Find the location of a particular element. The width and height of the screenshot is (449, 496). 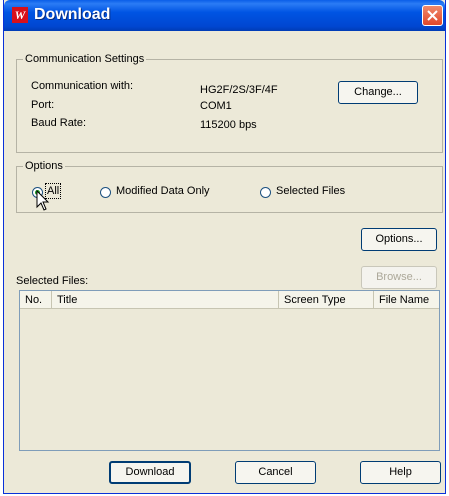

app-icon: W is located at coordinates (20, 15).